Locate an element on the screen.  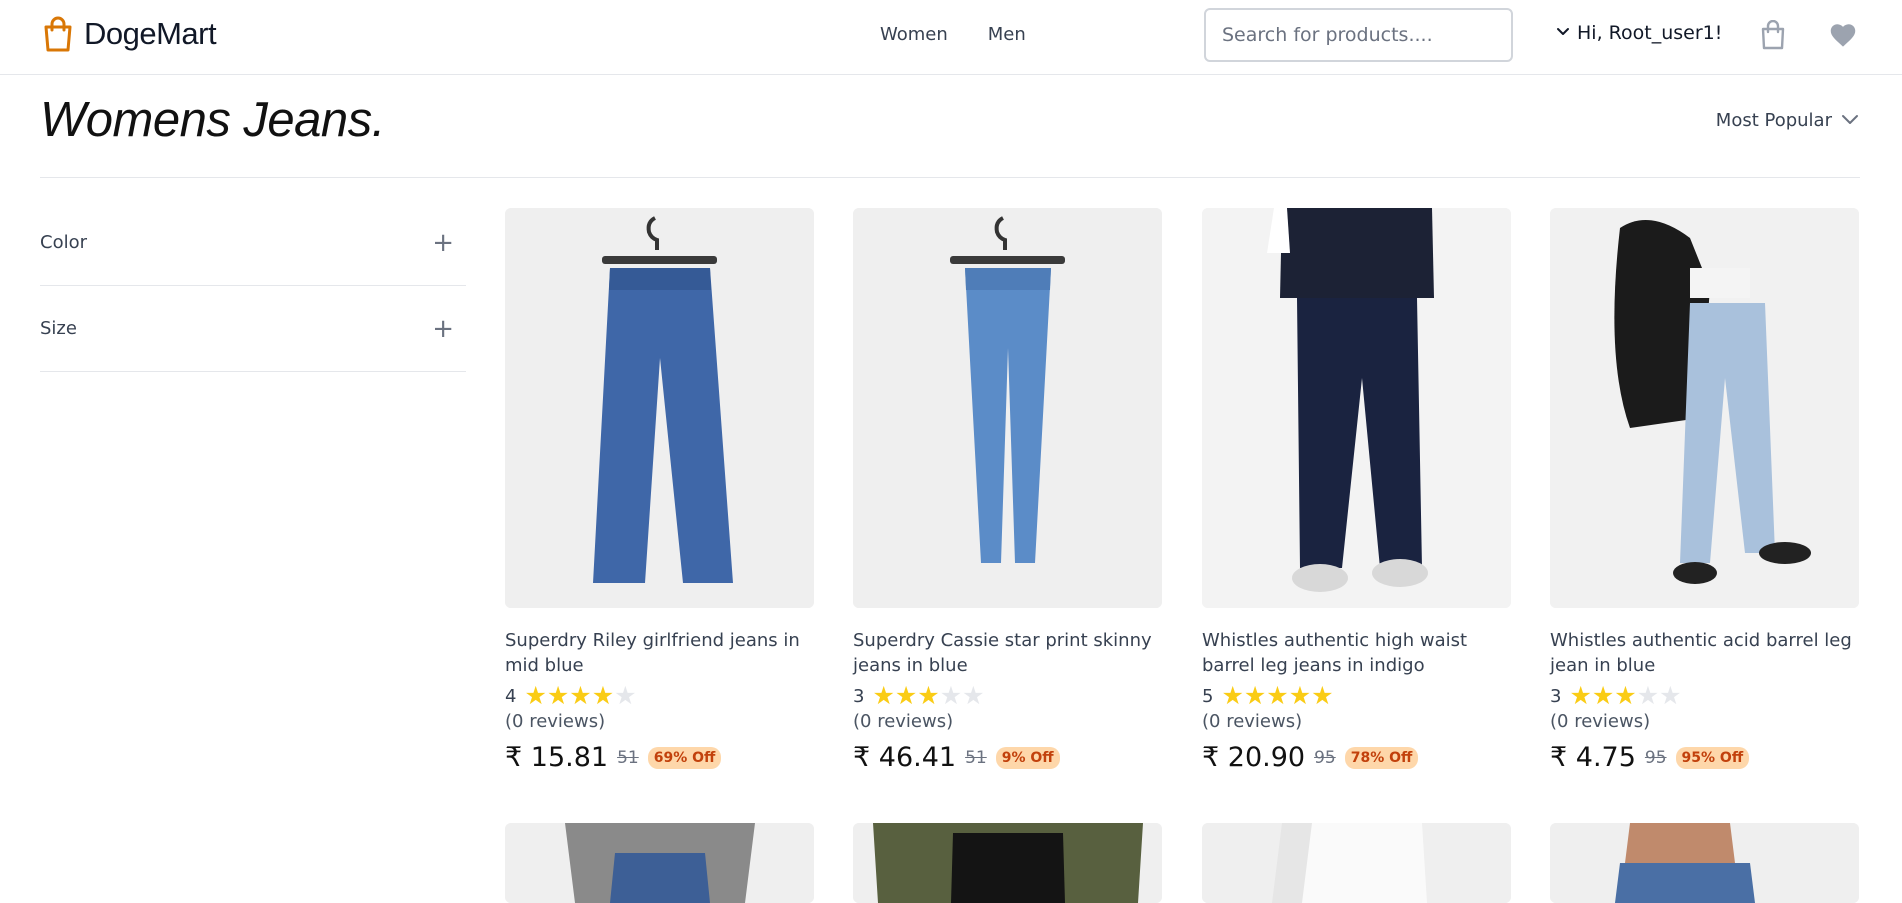
filter-label: Size is located at coordinates (58, 328).